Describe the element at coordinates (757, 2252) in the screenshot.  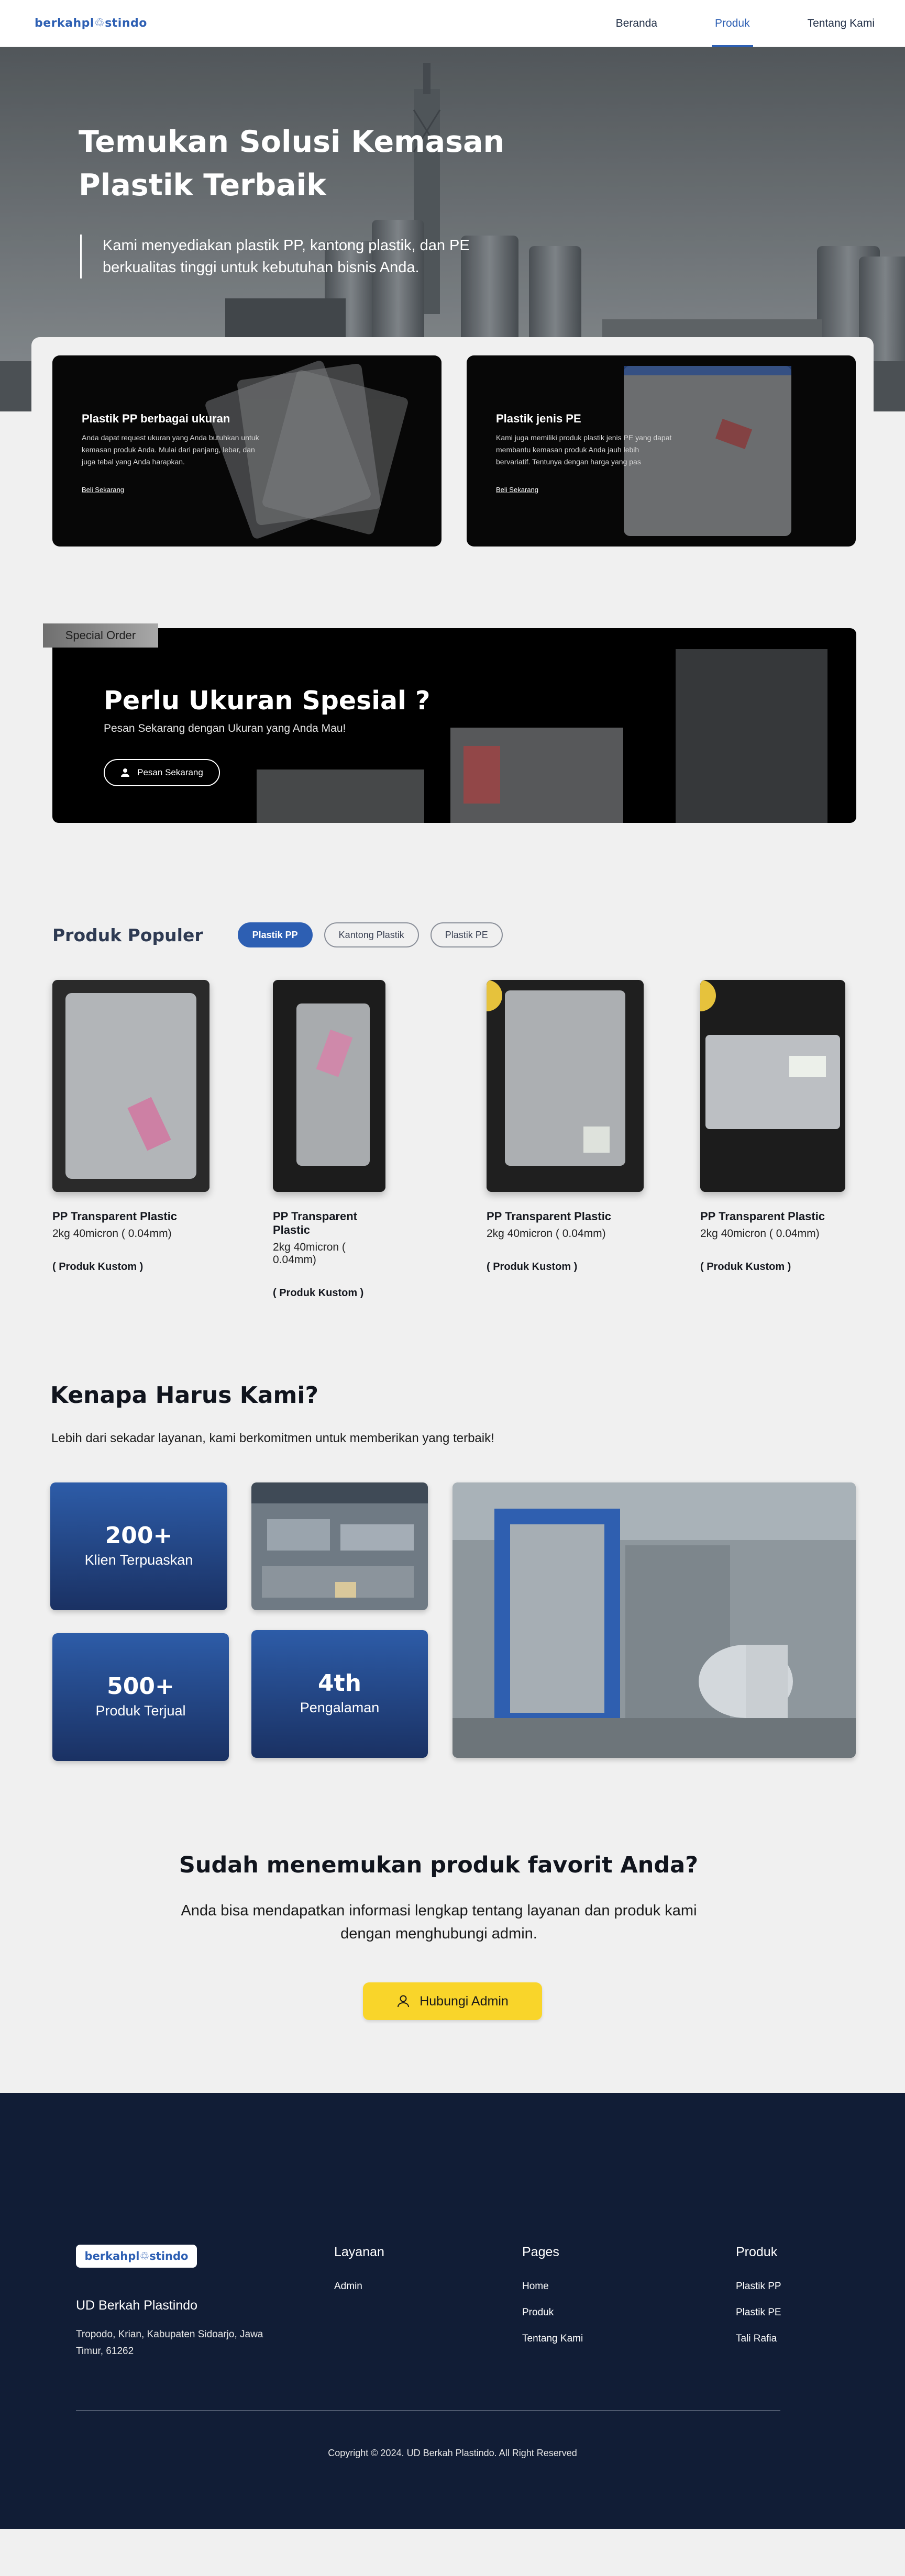
I see `footer-column-title: Produk` at that location.